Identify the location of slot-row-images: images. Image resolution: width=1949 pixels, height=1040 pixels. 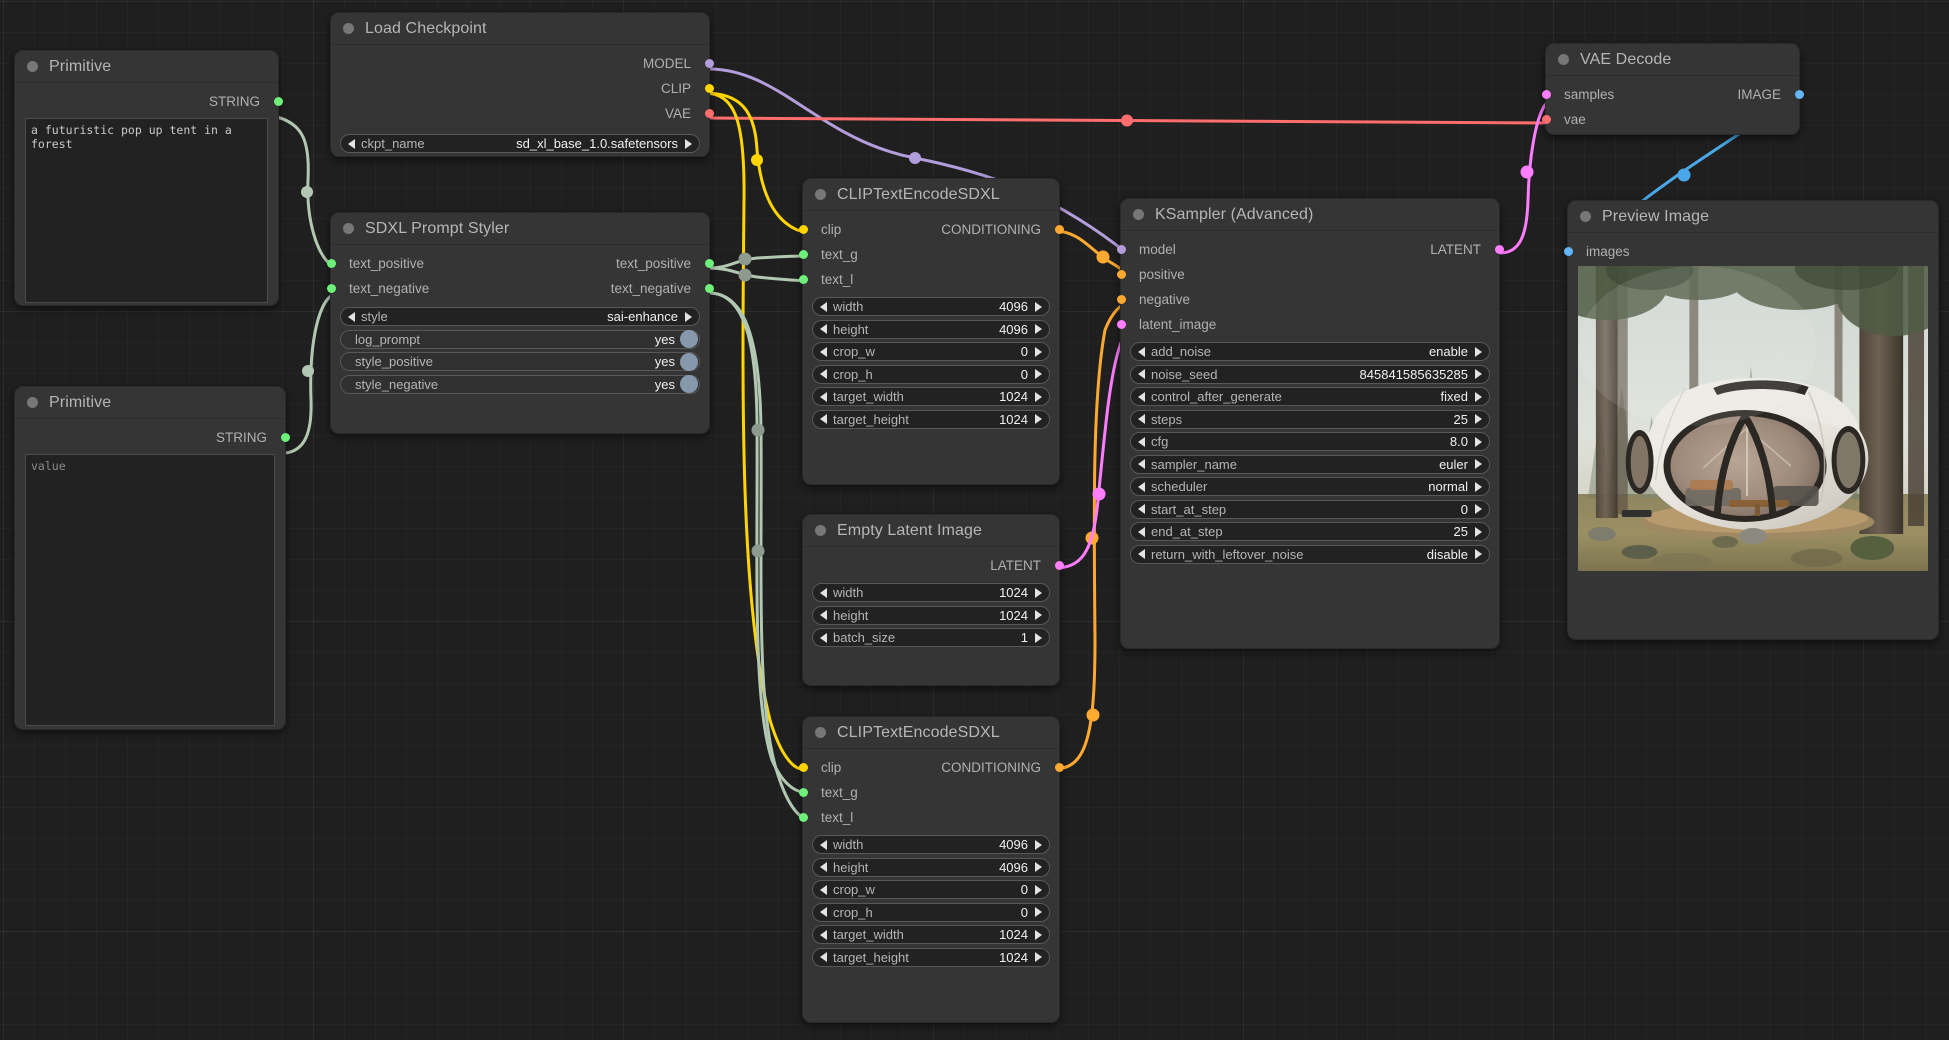
(1750, 251).